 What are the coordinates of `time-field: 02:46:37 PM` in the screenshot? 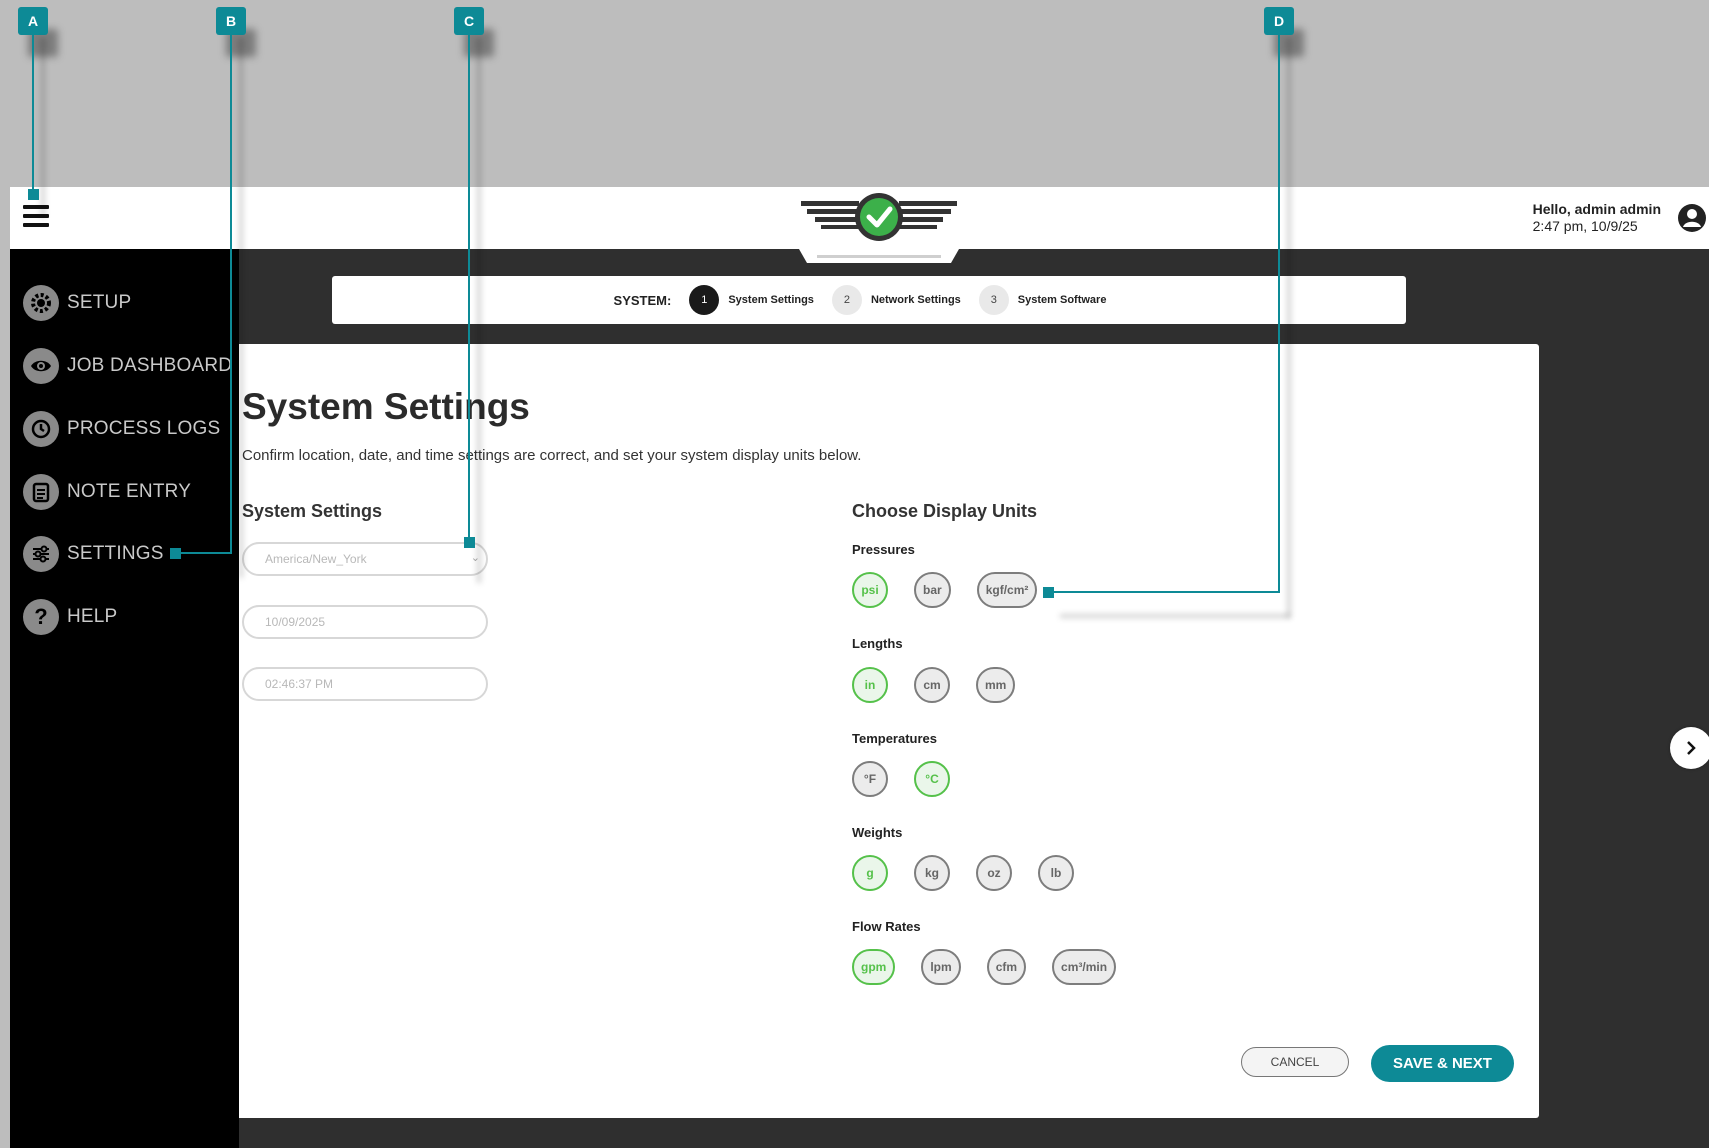 It's located at (365, 684).